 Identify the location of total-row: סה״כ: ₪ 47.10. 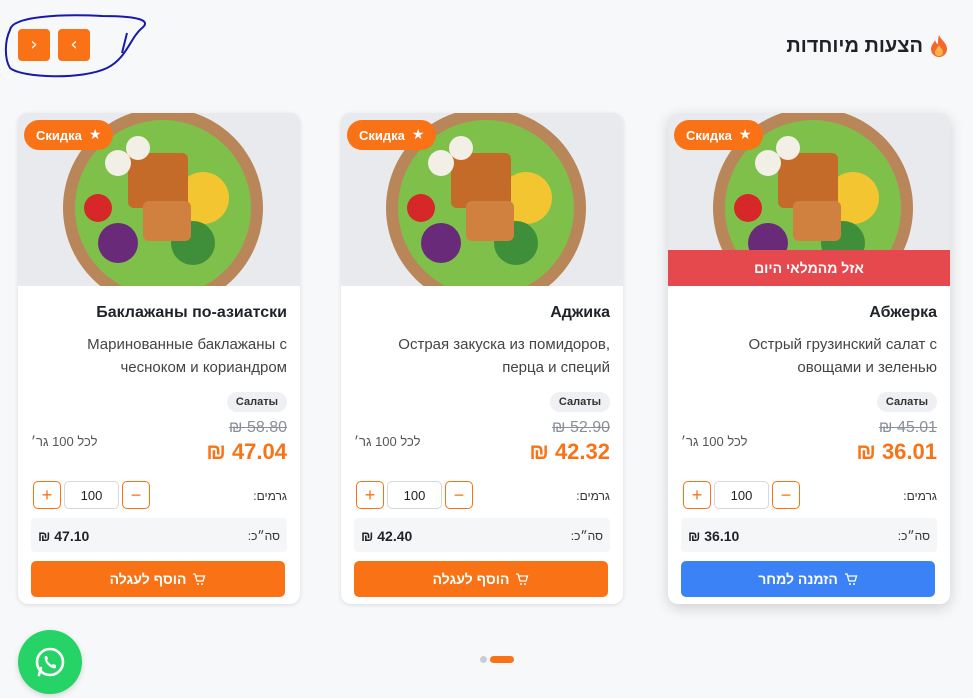
(159, 535).